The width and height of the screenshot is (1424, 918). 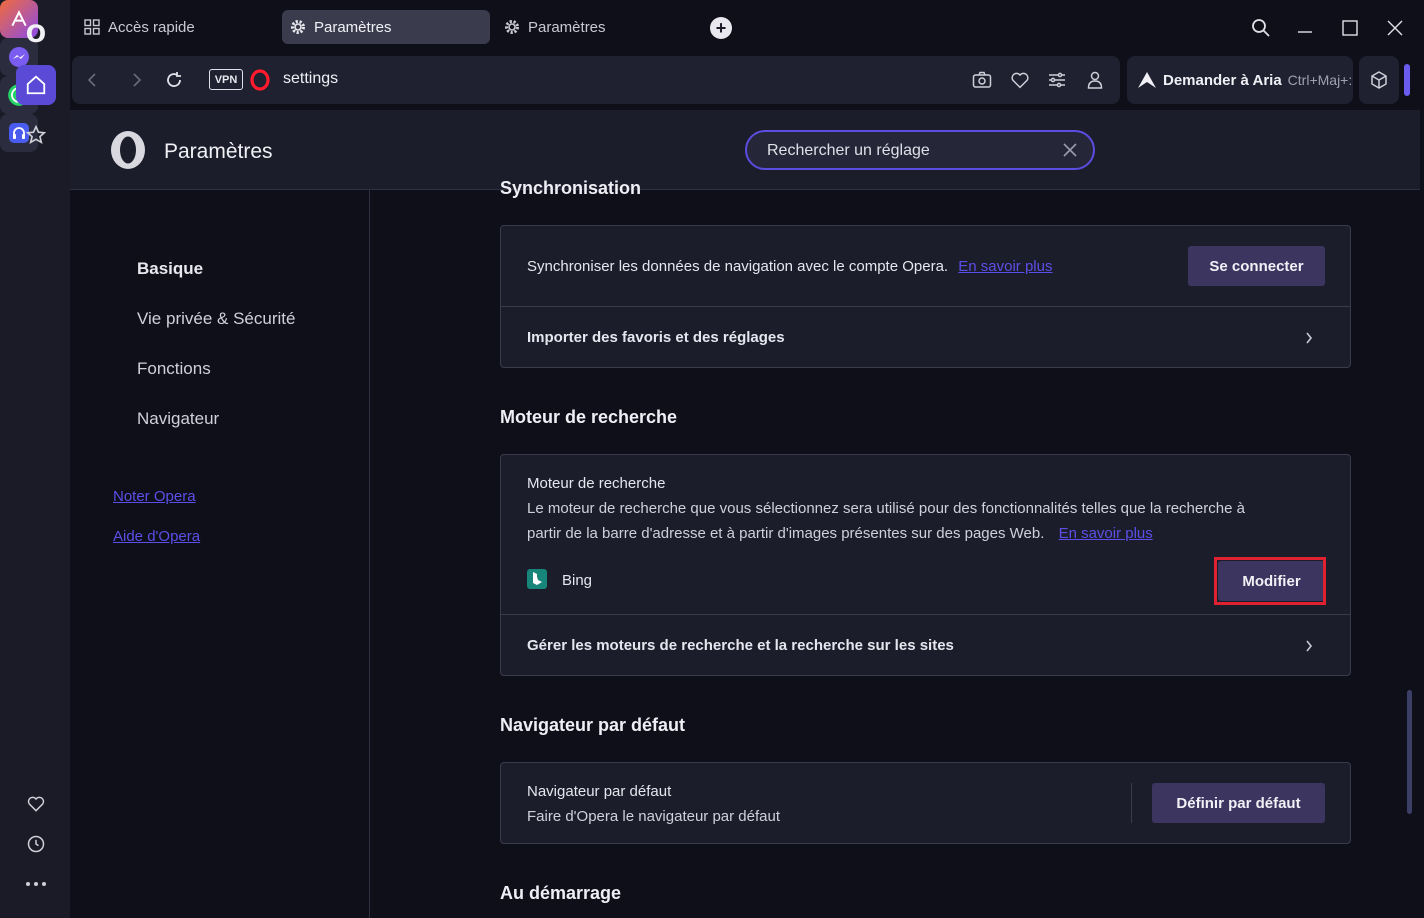 I want to click on back-button, so click(x=92, y=80).